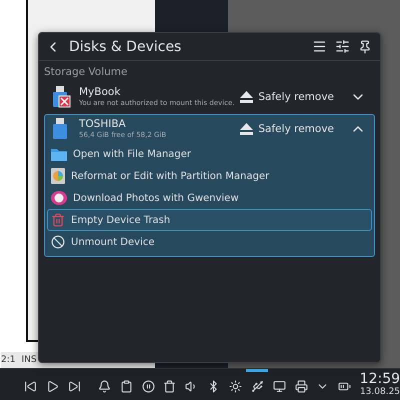 The width and height of the screenshot is (400, 400). What do you see at coordinates (8, 360) in the screenshot?
I see `status-text: 2:1` at bounding box center [8, 360].